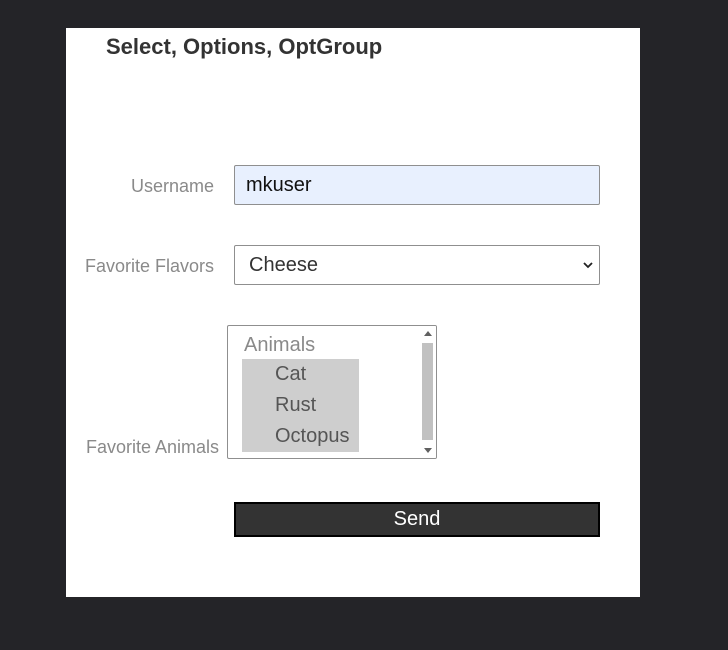 The height and width of the screenshot is (650, 728). I want to click on username-label: Username, so click(172, 186).